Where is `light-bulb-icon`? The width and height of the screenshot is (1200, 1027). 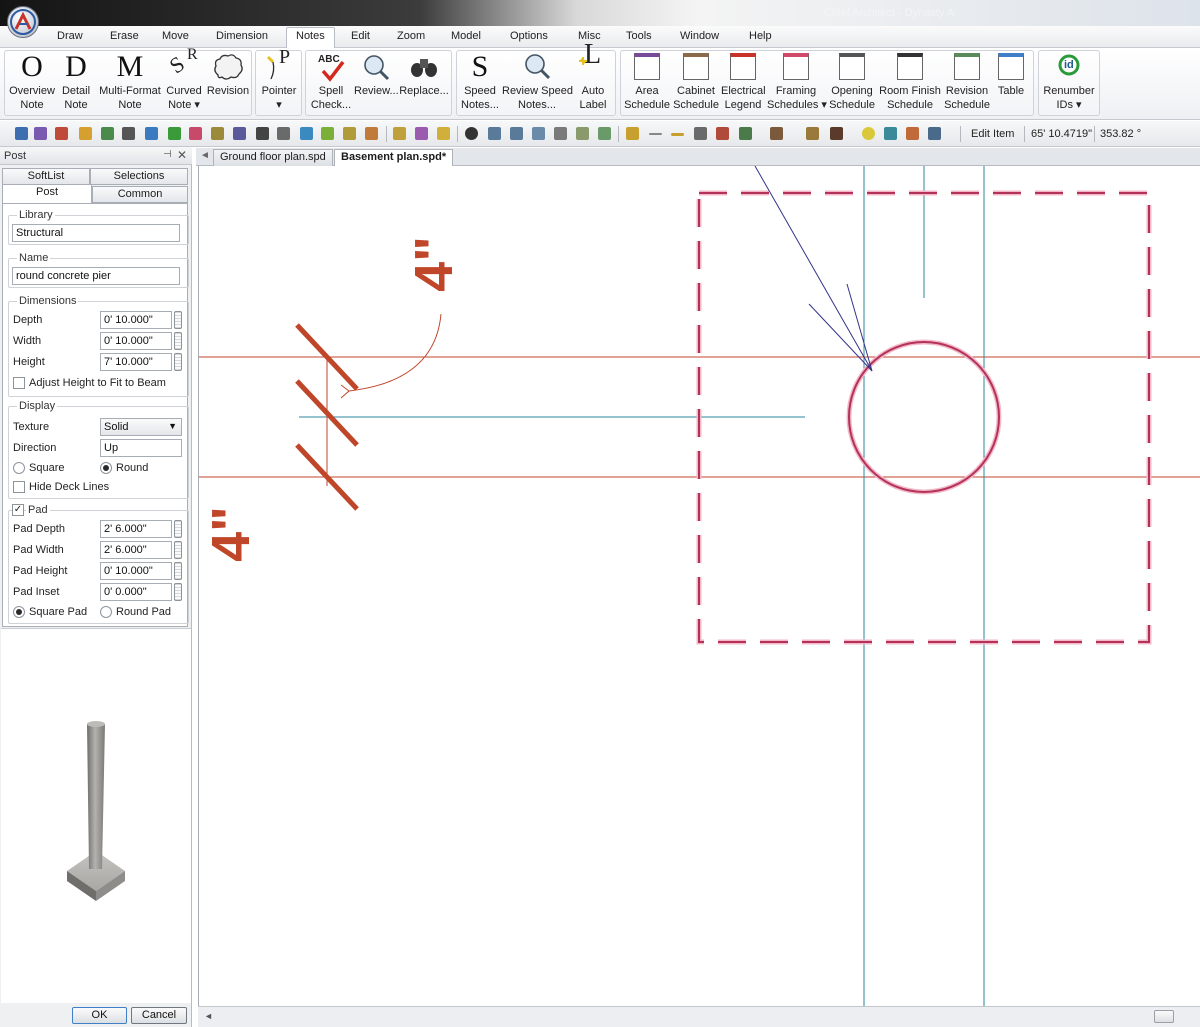
light-bulb-icon is located at coordinates (868, 133).